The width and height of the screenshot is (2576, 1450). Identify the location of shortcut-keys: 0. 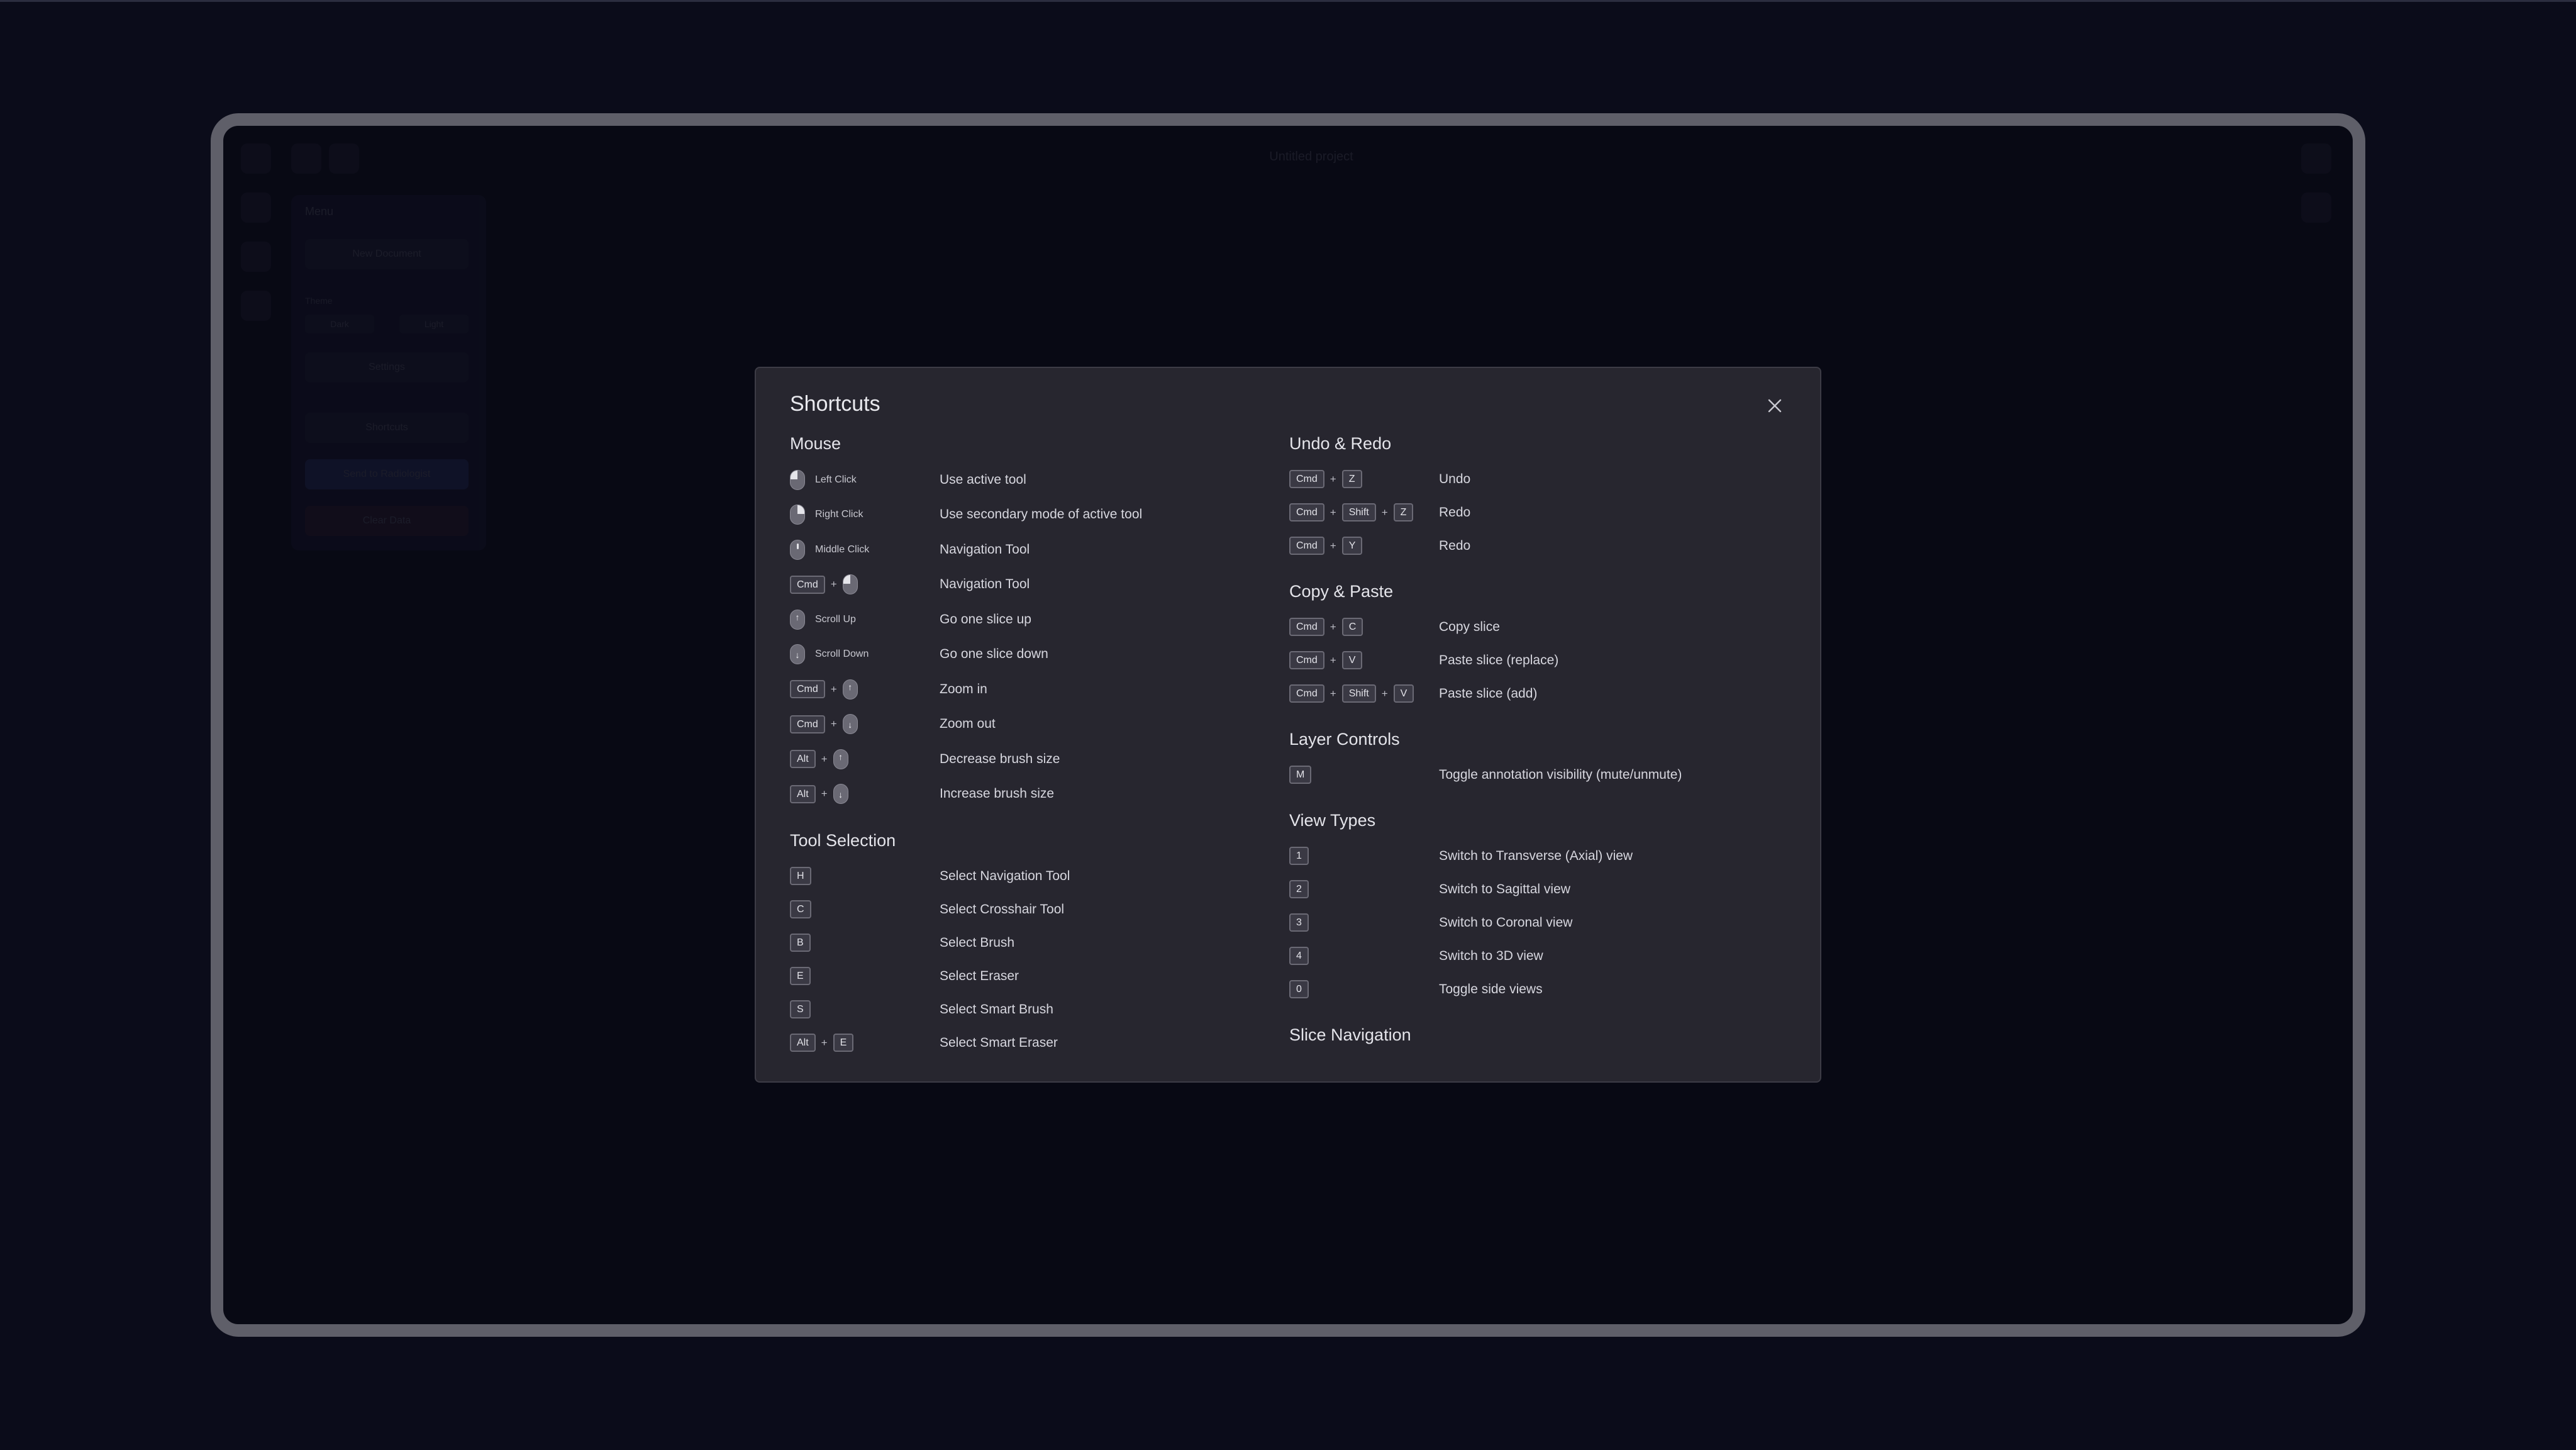
(1299, 990).